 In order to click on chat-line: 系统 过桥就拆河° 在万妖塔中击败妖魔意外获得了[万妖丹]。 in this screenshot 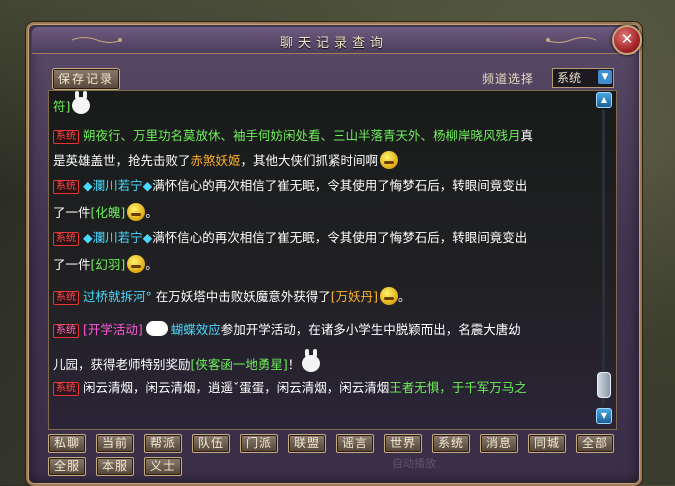, I will do `click(232, 296)`.